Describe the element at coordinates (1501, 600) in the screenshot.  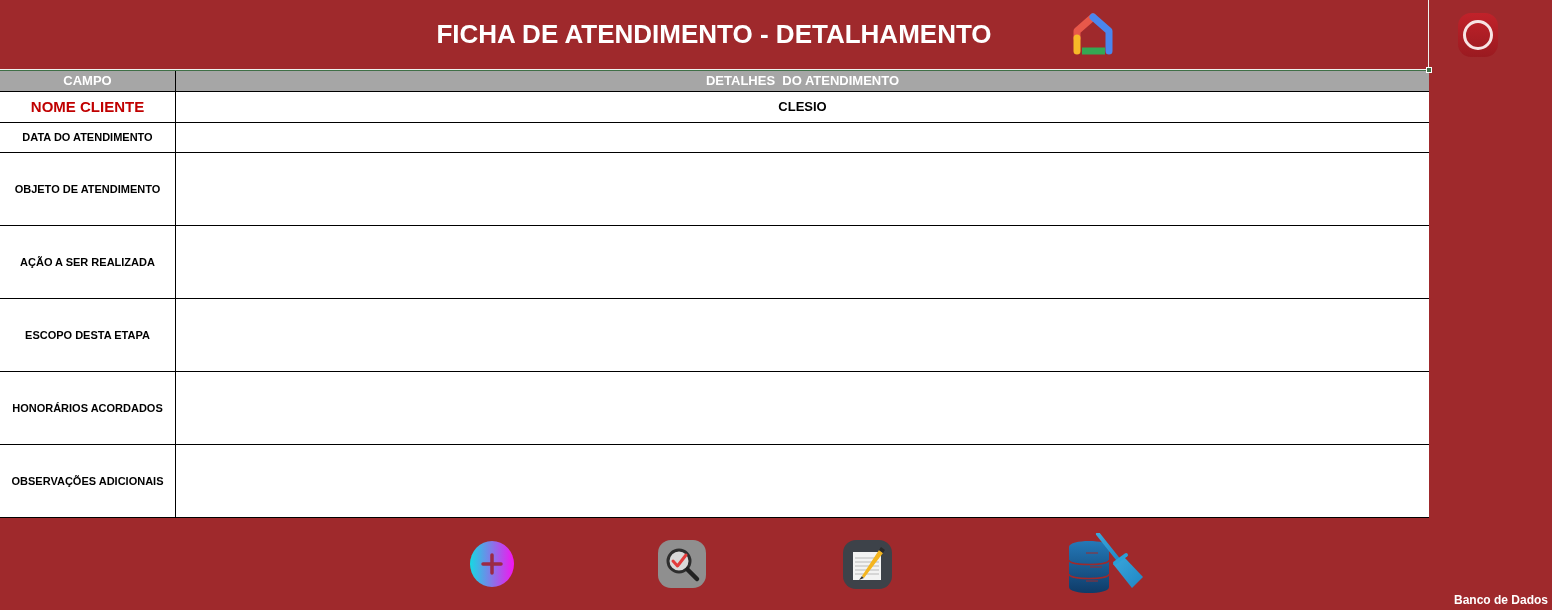
I see `database-label: Banco de Dados` at that location.